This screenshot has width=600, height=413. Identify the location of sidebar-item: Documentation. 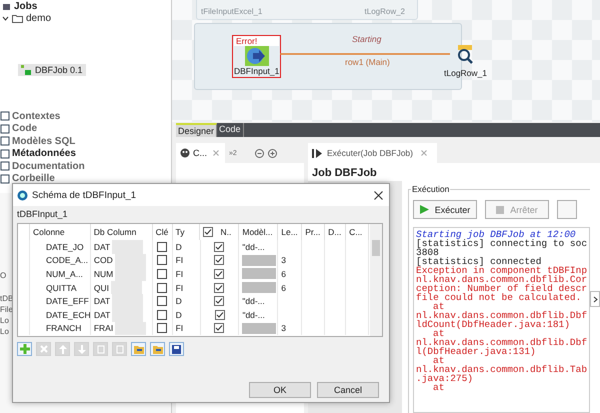
(48, 166).